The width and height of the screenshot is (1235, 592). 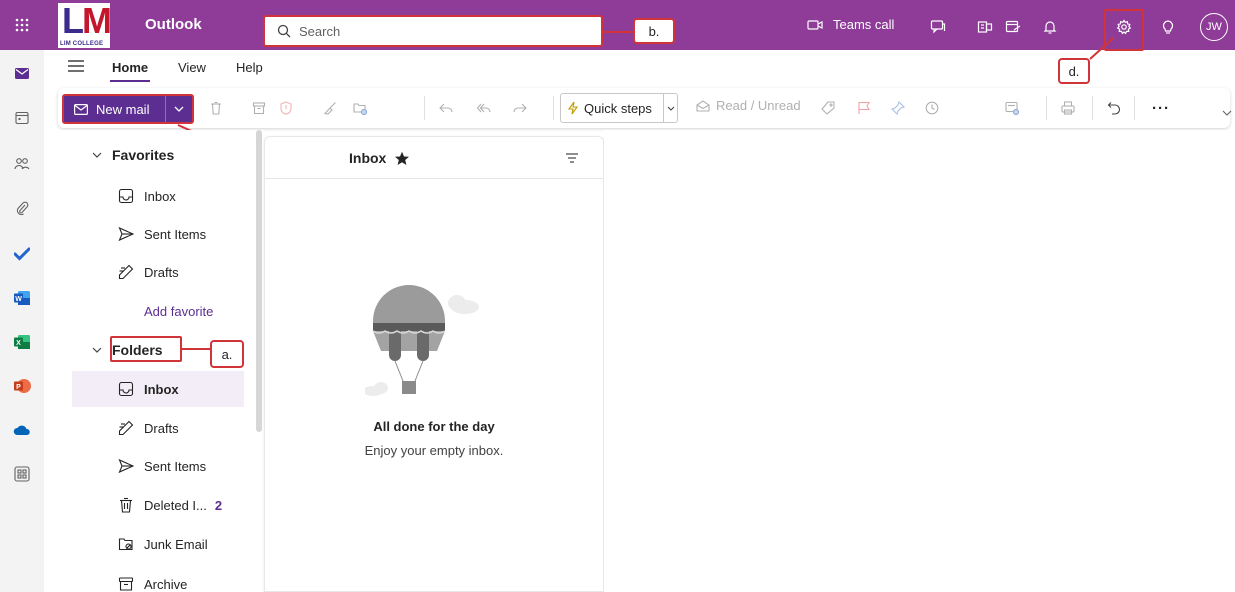 What do you see at coordinates (178, 311) in the screenshot?
I see `add-favorite-link: Add favorite` at bounding box center [178, 311].